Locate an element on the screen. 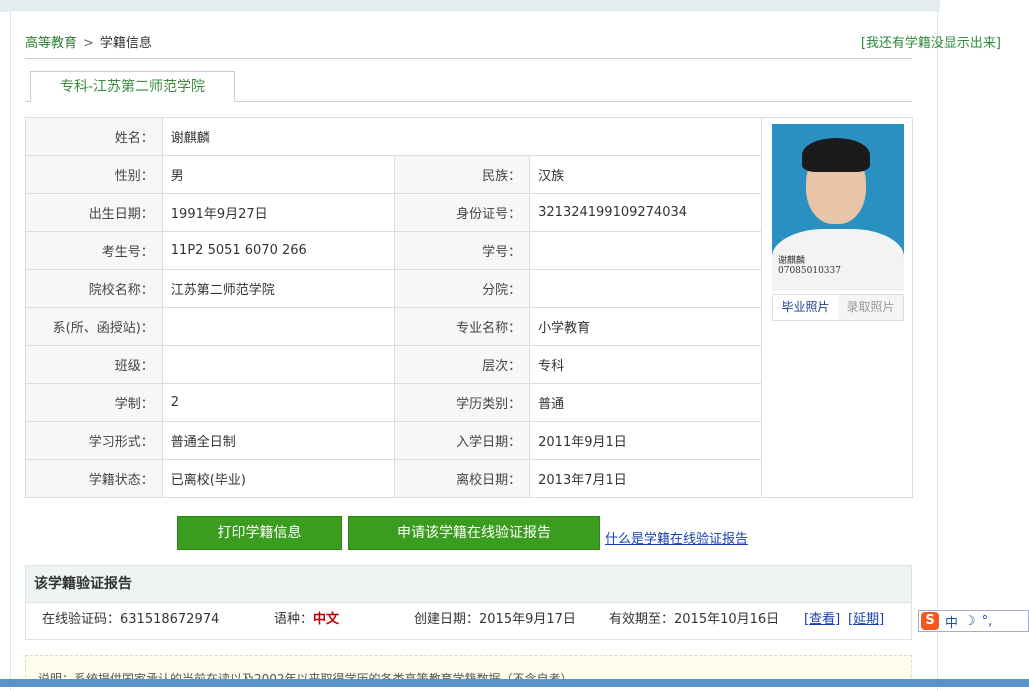 The width and height of the screenshot is (1029, 690). code-text: 在线验证码：631518672974 is located at coordinates (130, 620).